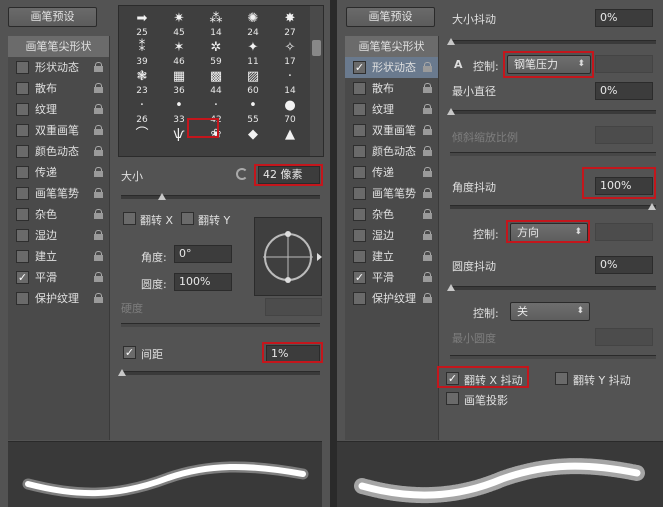 The image size is (663, 507). What do you see at coordinates (162, 196) in the screenshot?
I see `size-slider-knob` at bounding box center [162, 196].